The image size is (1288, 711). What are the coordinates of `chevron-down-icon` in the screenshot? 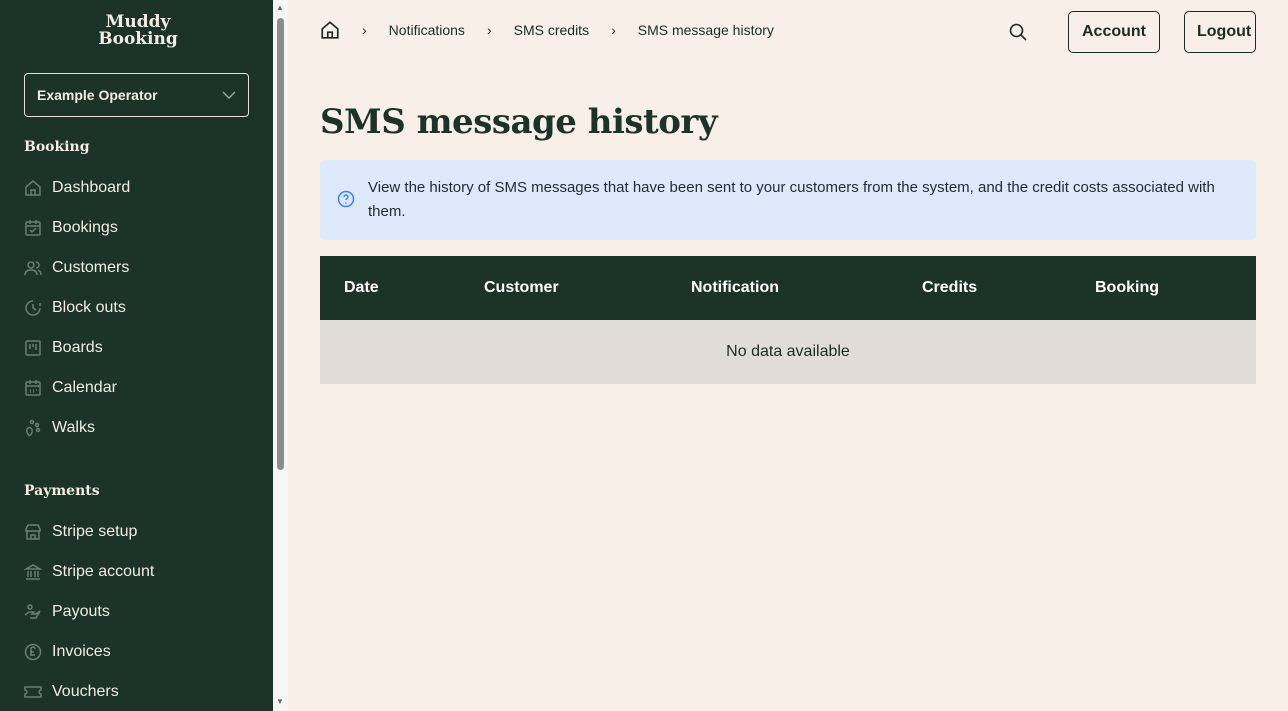 It's located at (229, 95).